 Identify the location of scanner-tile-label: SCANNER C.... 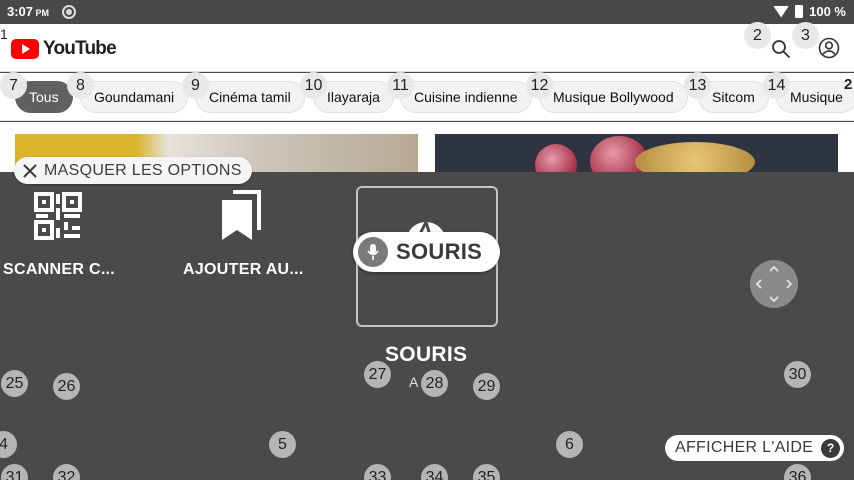
(59, 270).